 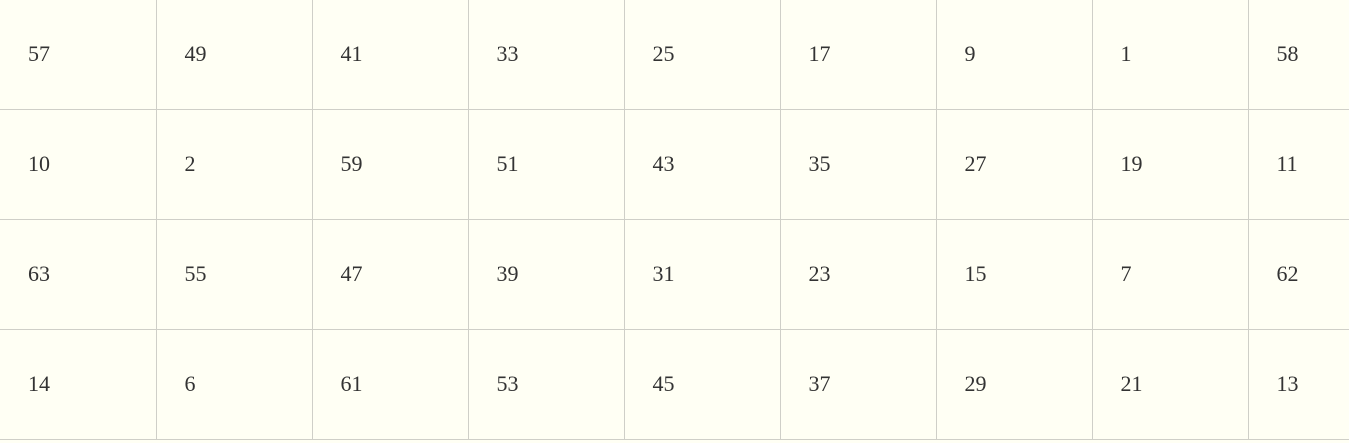 I want to click on table-cell: 2, so click(x=234, y=164).